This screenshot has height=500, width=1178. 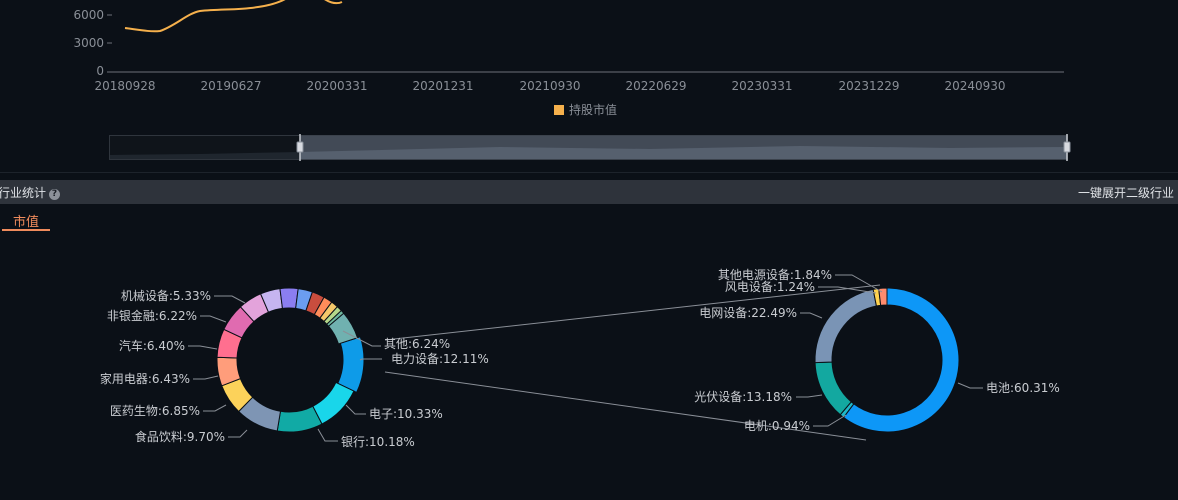 I want to click on x-tick-label: 20231229, so click(x=868, y=86).